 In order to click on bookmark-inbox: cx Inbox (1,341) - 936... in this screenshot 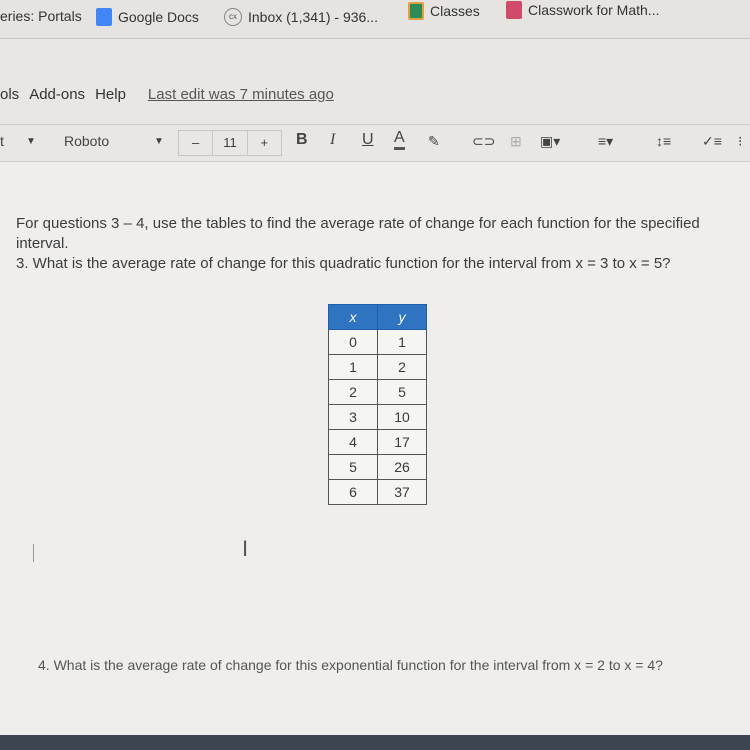, I will do `click(301, 17)`.